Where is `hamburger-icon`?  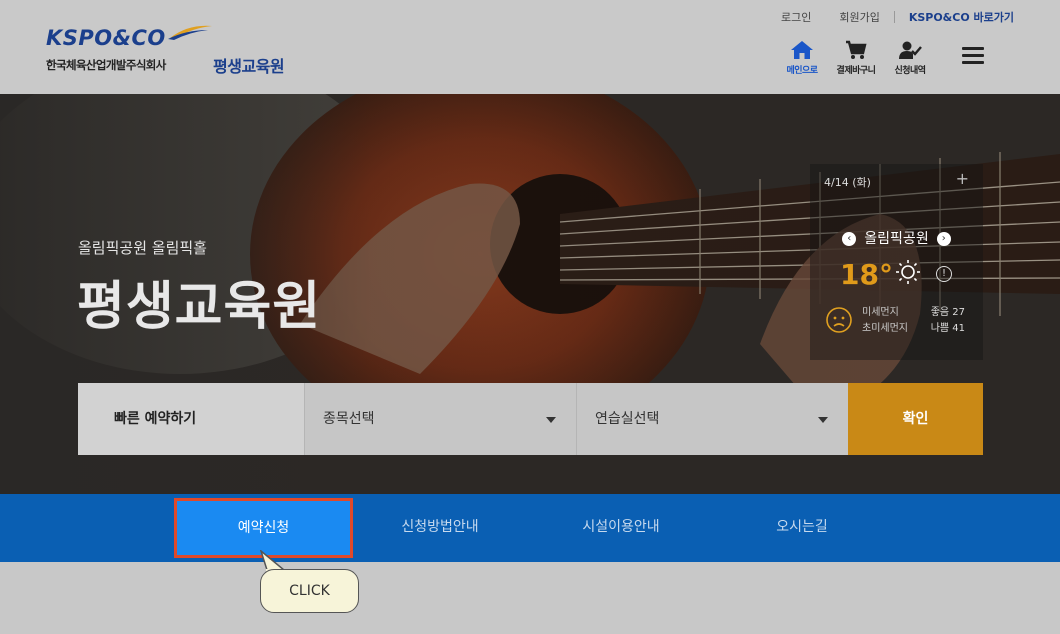 hamburger-icon is located at coordinates (973, 56).